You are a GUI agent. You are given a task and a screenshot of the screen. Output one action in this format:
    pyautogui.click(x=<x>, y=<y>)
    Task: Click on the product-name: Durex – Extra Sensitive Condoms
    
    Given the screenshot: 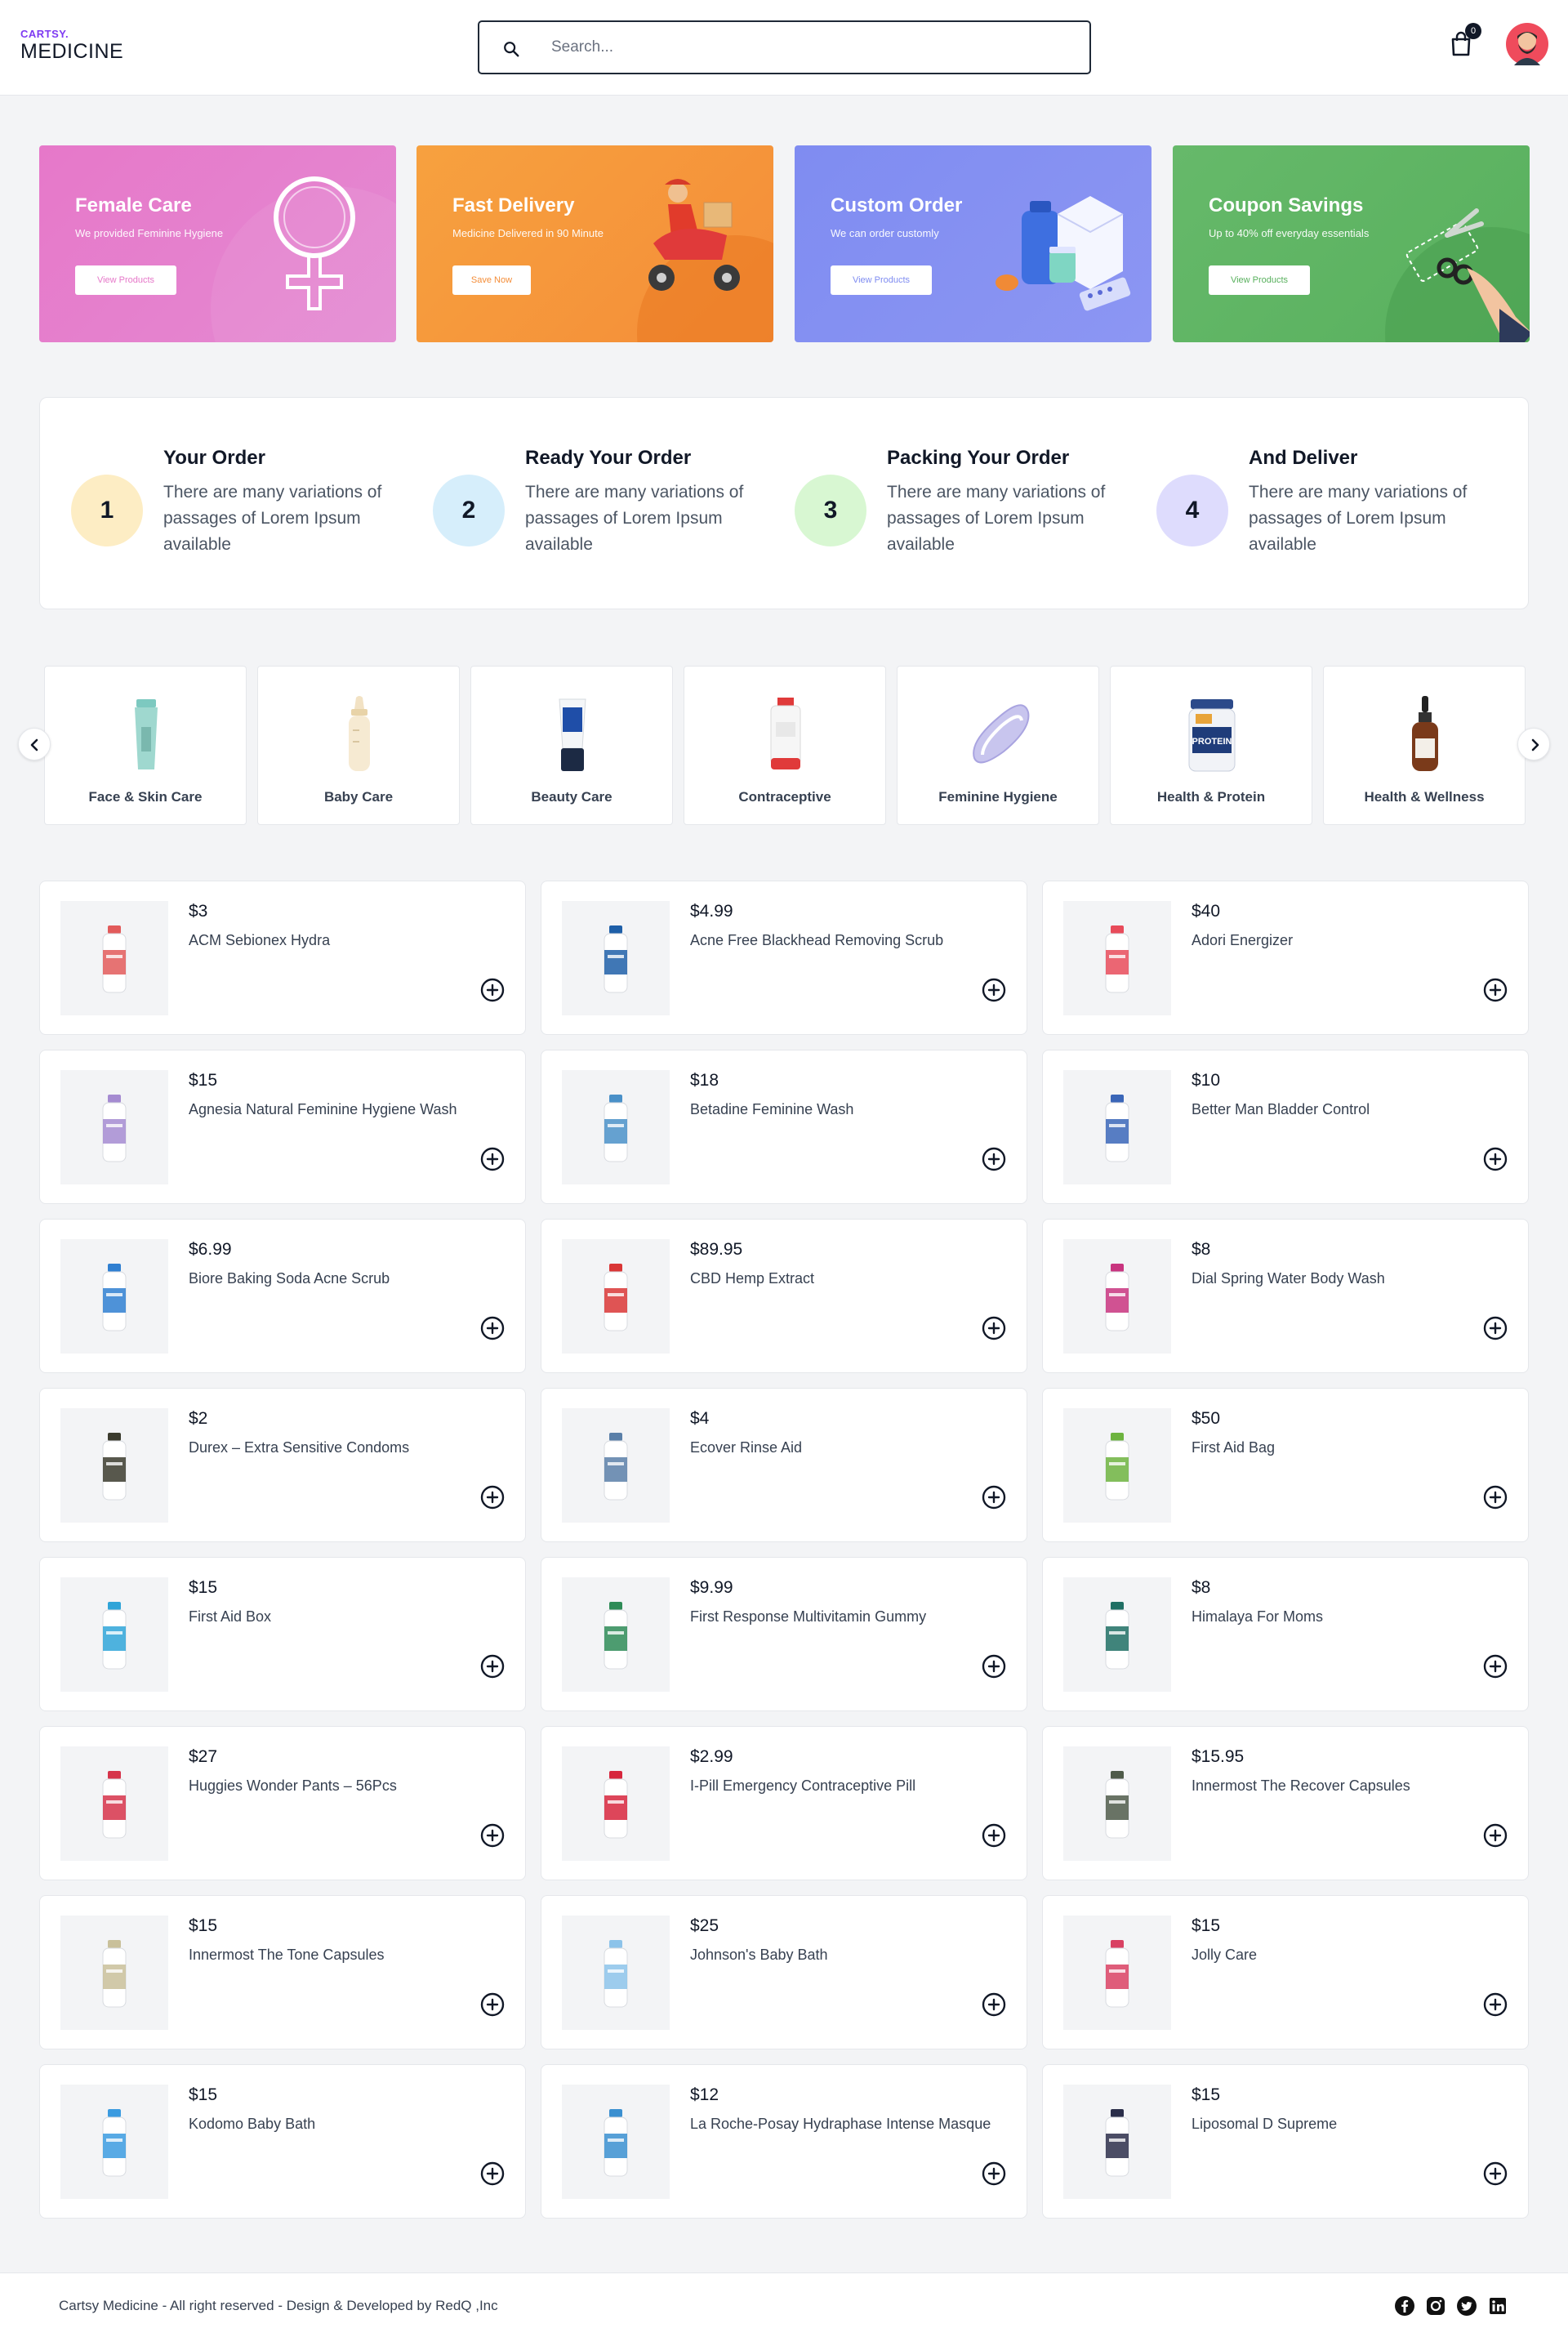 What is the action you would take?
    pyautogui.click(x=299, y=1447)
    